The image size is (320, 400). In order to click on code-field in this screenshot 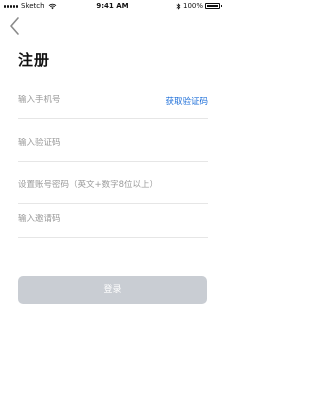, I will do `click(113, 142)`.